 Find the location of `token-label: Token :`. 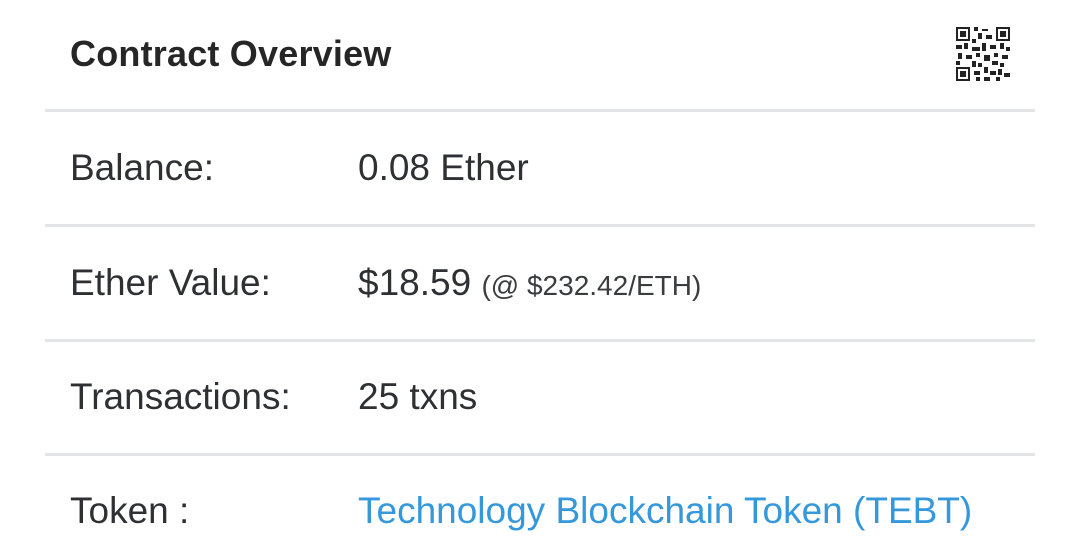

token-label: Token : is located at coordinates (130, 510).